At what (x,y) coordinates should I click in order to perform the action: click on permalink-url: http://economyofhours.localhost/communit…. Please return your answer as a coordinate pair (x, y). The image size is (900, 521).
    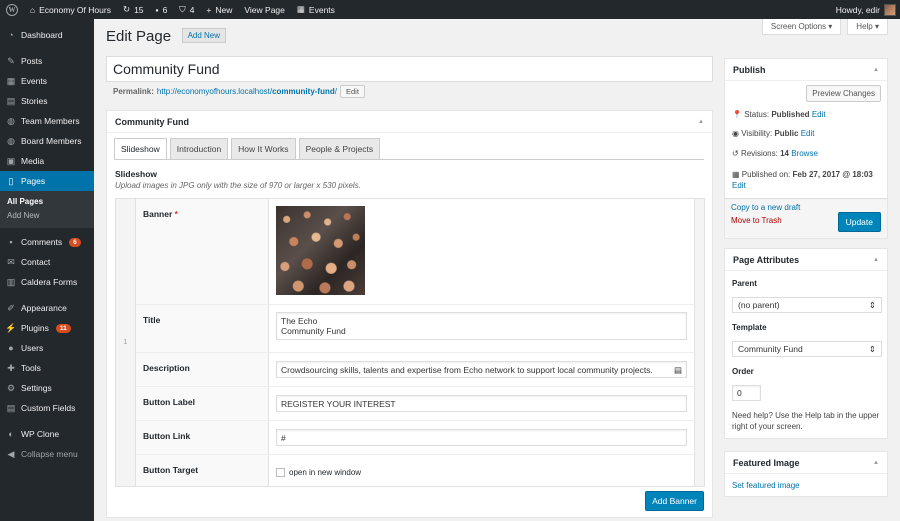
    Looking at the image, I should click on (247, 91).